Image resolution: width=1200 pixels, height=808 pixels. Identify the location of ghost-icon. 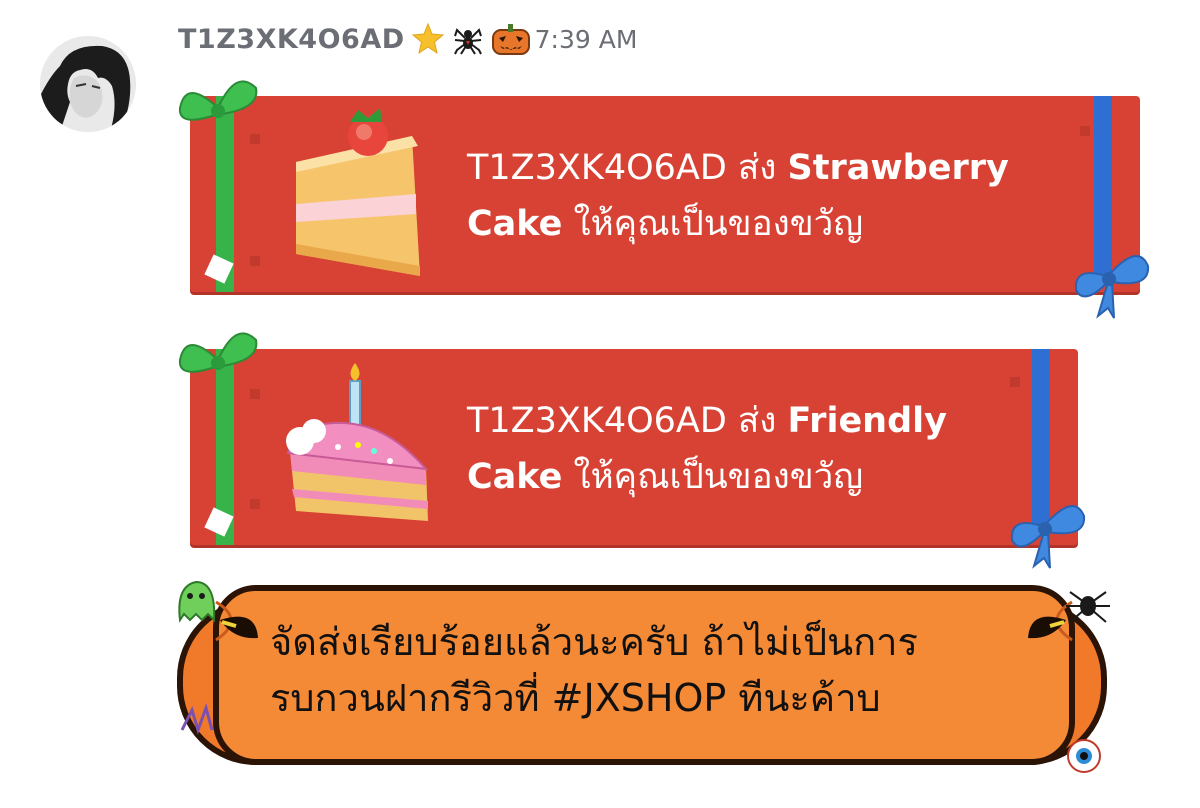
(197, 601).